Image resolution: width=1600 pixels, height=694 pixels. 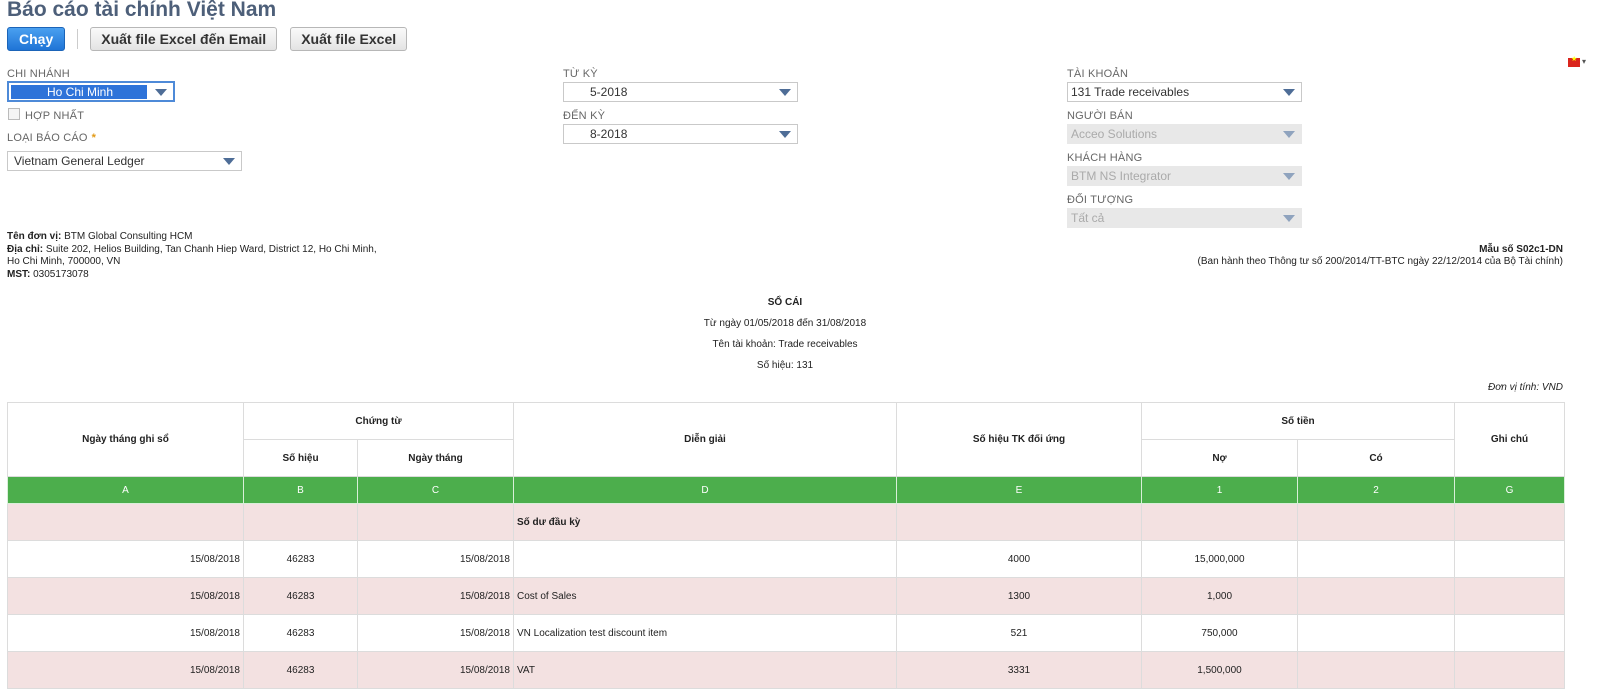 I want to click on contra-account: 4000, so click(x=1019, y=559).